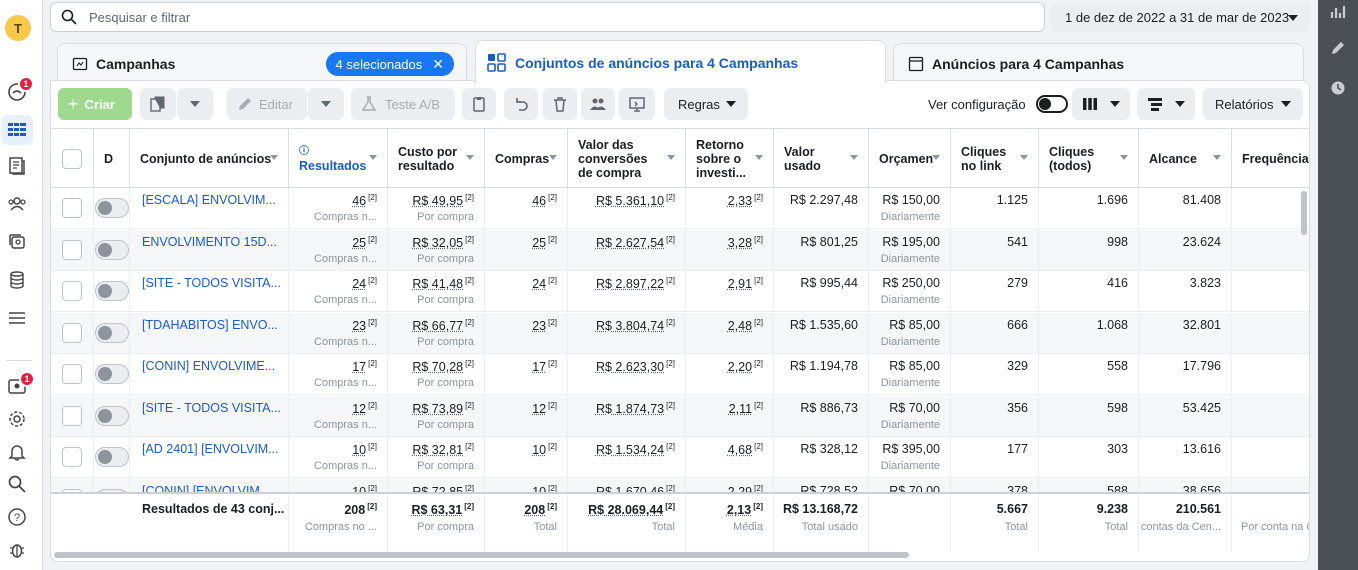  What do you see at coordinates (544, 283) in the screenshot?
I see `row-purchases-value: 24 [2]` at bounding box center [544, 283].